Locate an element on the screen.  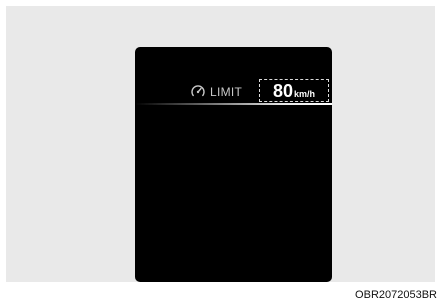
speed-limit-icon is located at coordinates (198, 91).